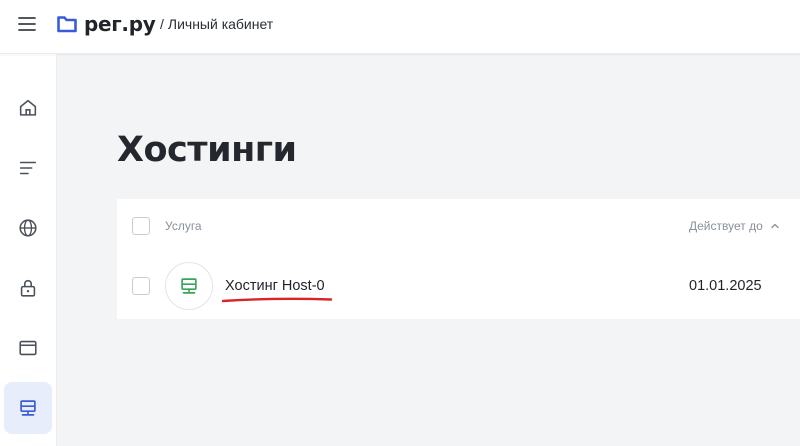 The height and width of the screenshot is (446, 800). Describe the element at coordinates (275, 286) in the screenshot. I see `service-name-link: Хостинг Host-0` at that location.